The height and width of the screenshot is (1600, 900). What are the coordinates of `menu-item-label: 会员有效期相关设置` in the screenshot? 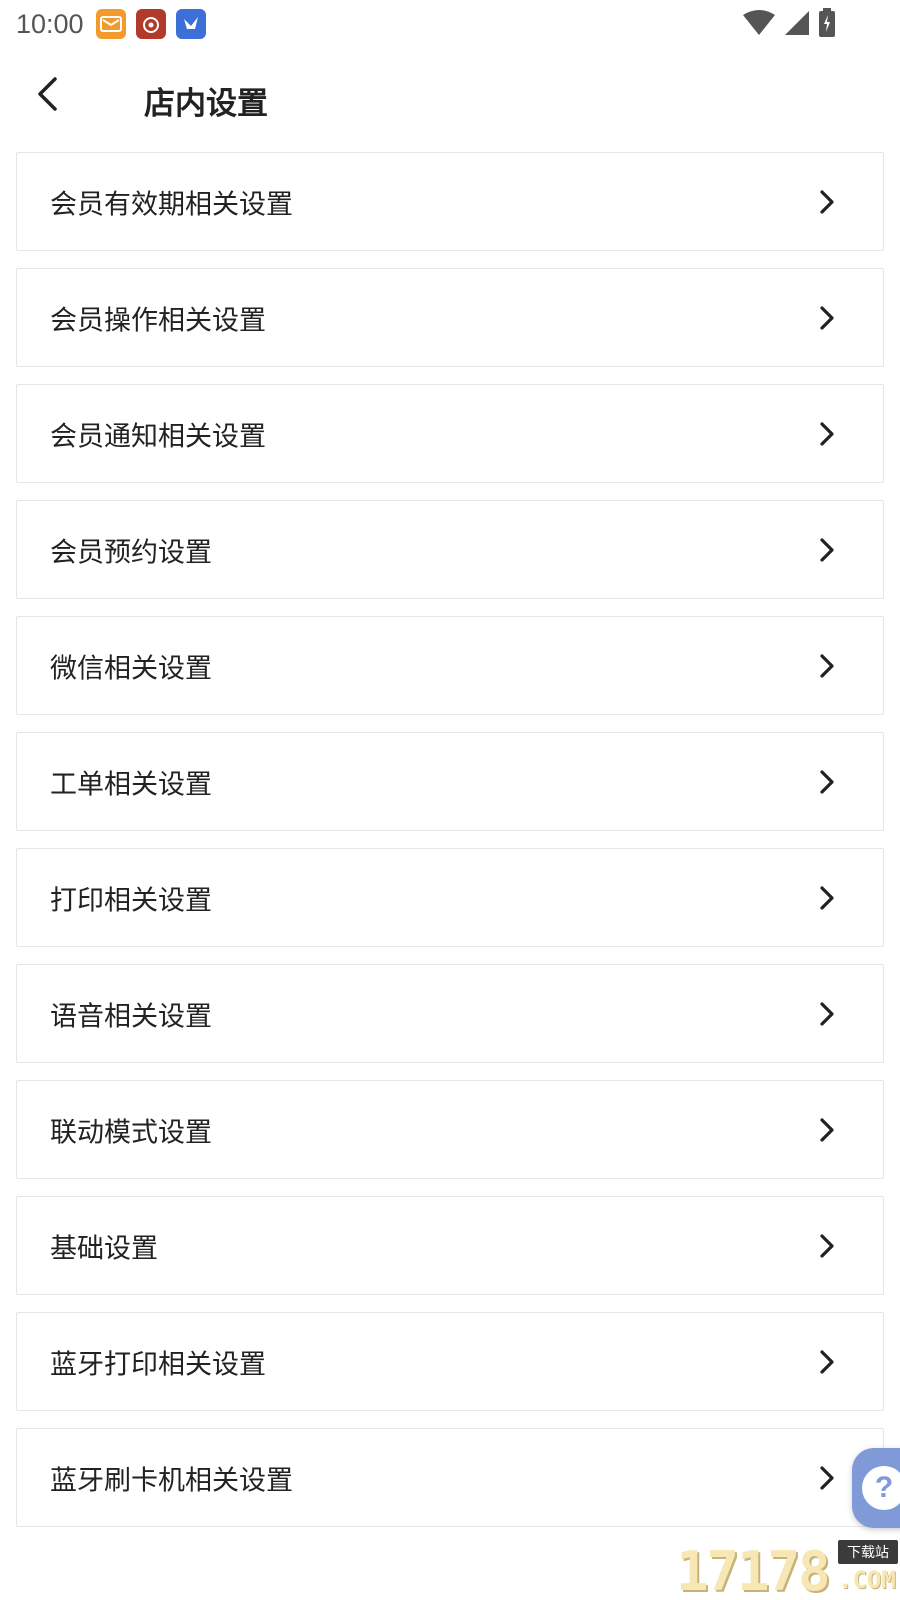 It's located at (171, 204).